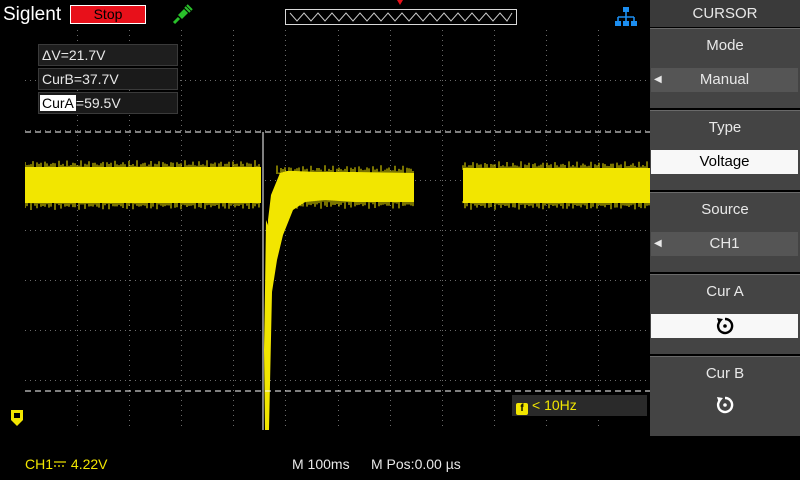  I want to click on menu-item-source: Source ◀ CH1, so click(725, 232).